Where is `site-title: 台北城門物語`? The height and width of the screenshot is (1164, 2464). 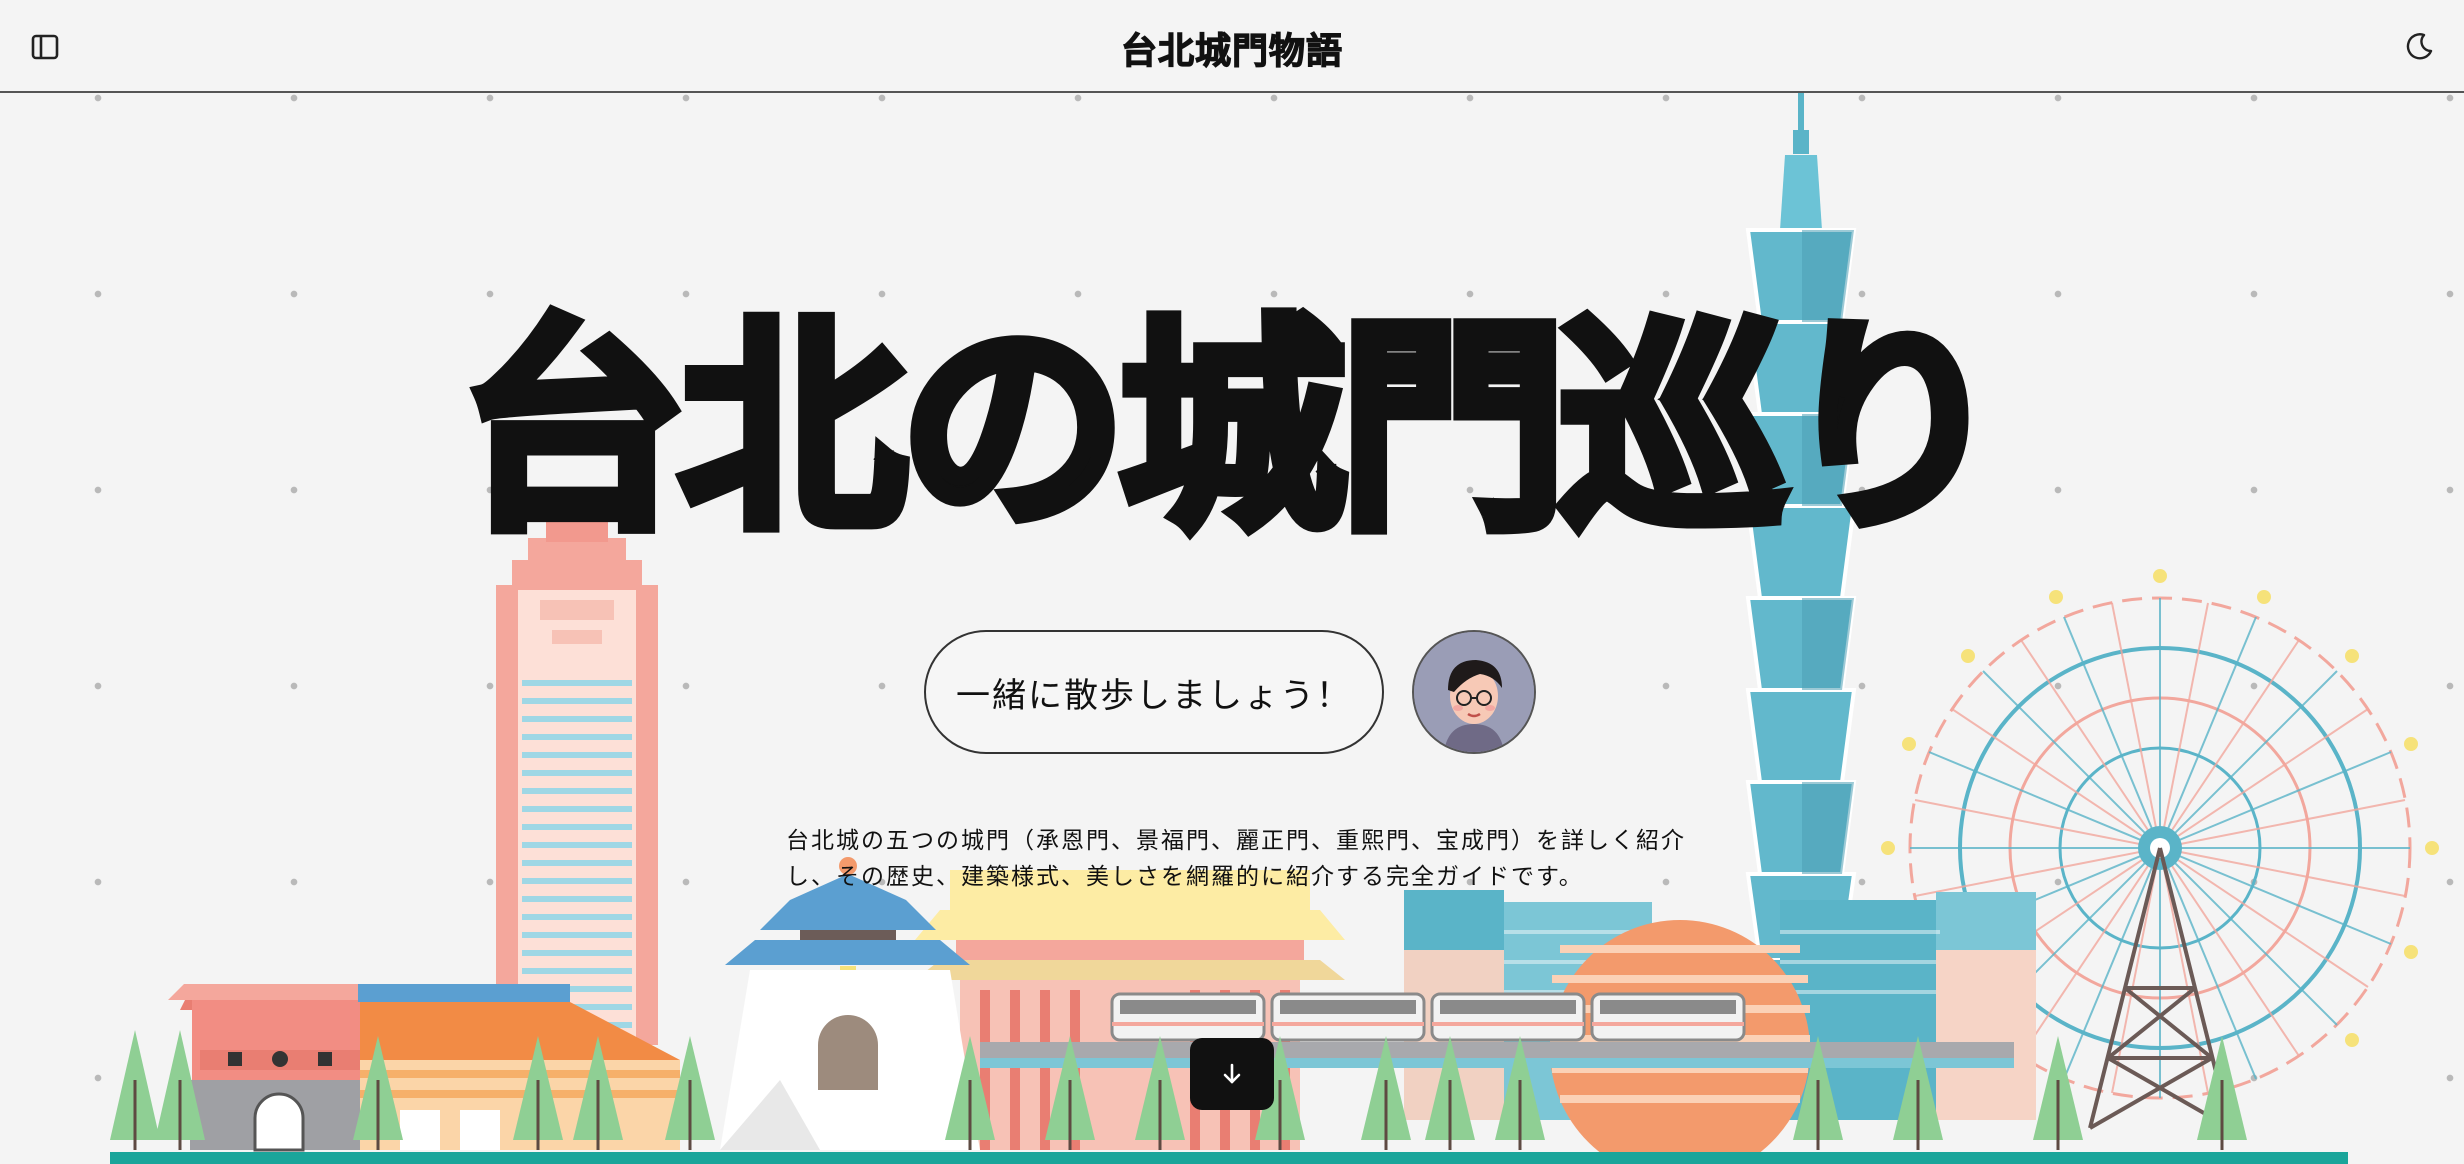
site-title: 台北城門物語 is located at coordinates (1232, 48).